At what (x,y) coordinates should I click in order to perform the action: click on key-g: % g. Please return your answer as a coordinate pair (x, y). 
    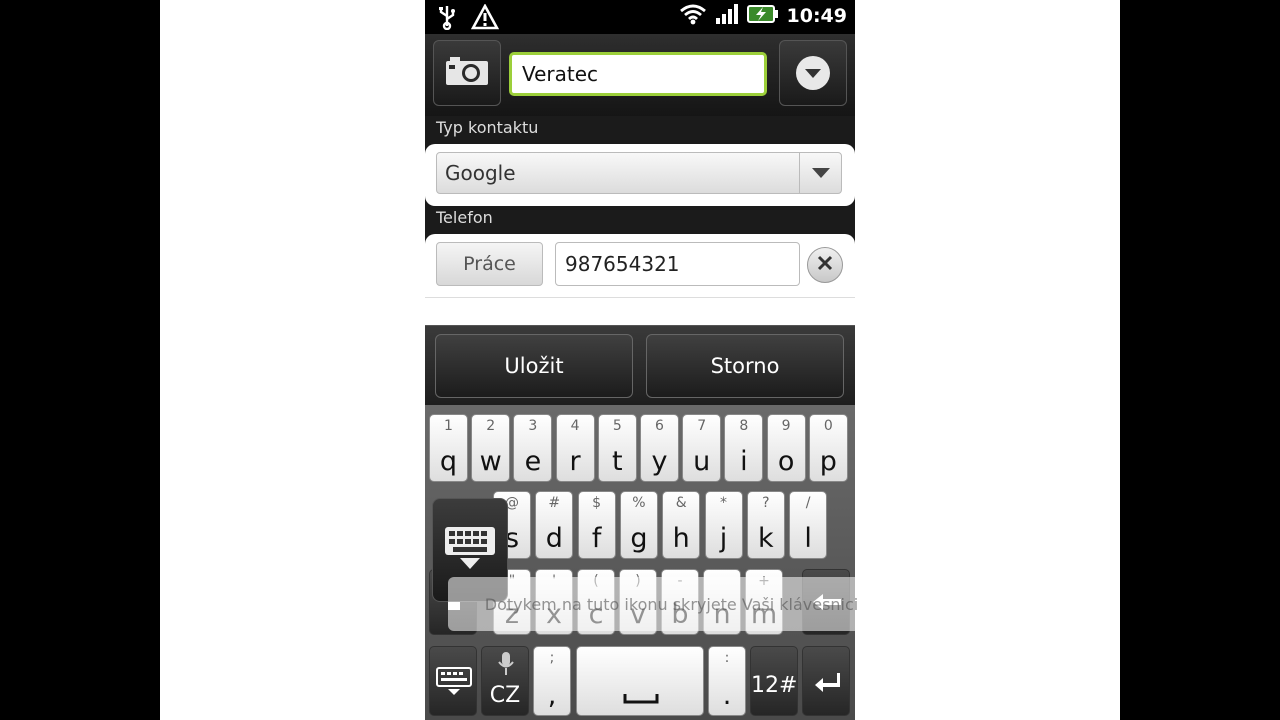
    Looking at the image, I should click on (638, 525).